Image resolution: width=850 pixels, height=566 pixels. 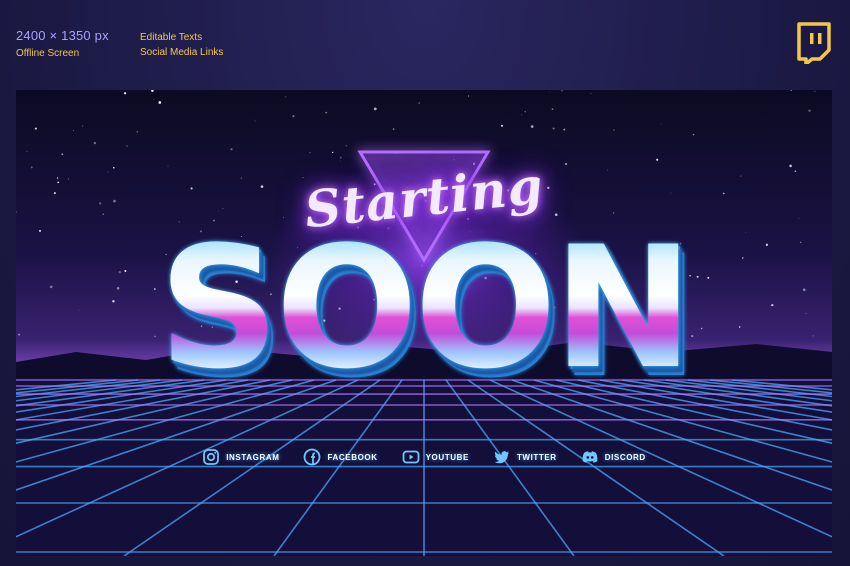 What do you see at coordinates (590, 457) in the screenshot?
I see `discord-icon` at bounding box center [590, 457].